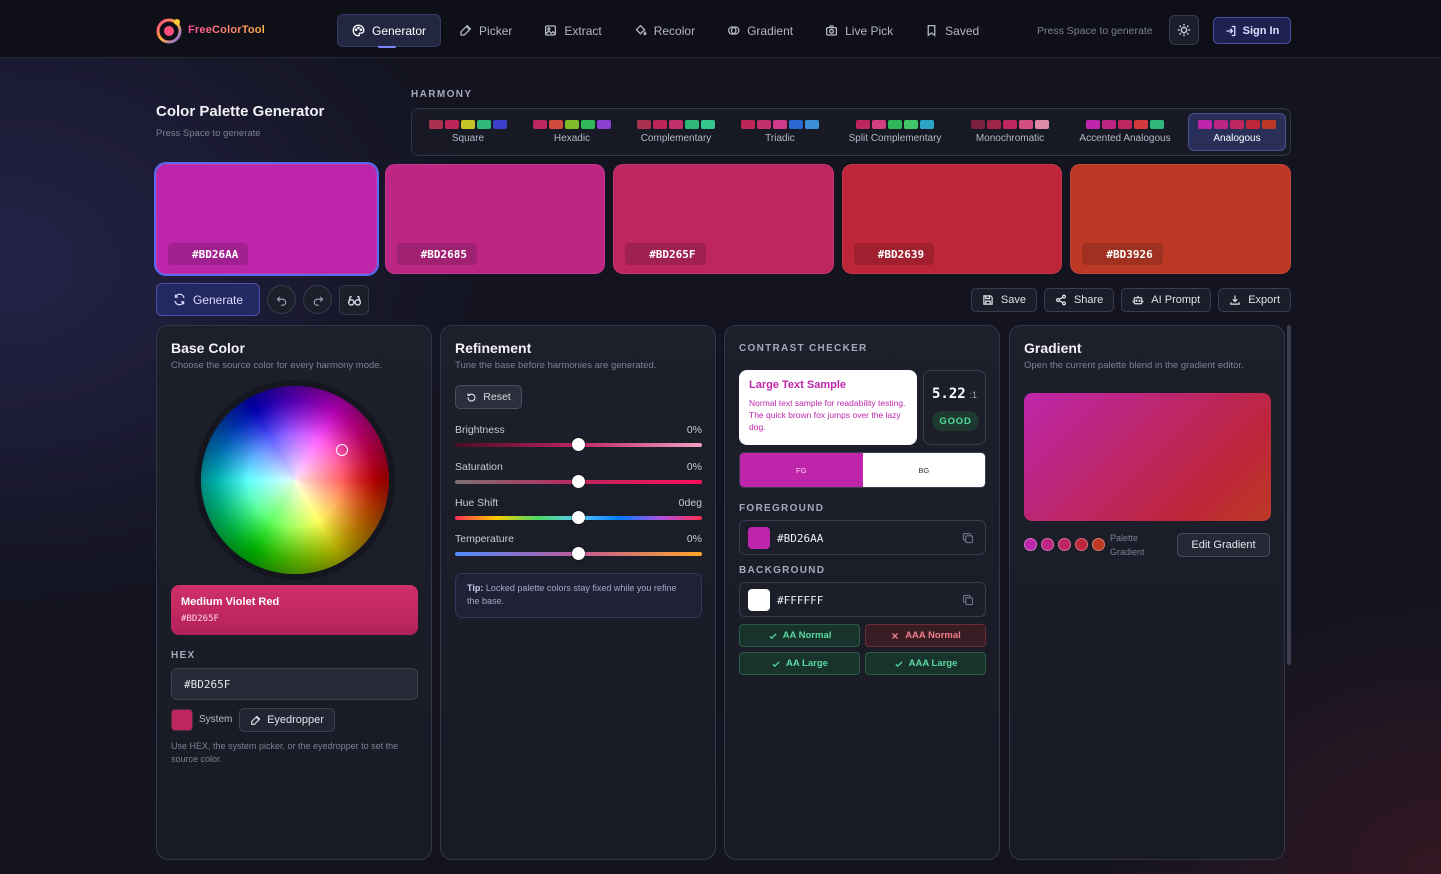 The image size is (1441, 874). Describe the element at coordinates (1064, 544) in the screenshot. I see `gradient-color-dots` at that location.